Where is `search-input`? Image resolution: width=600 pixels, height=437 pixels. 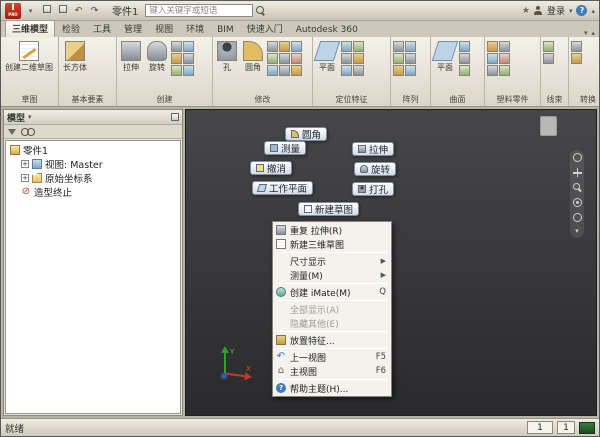
search-input is located at coordinates (199, 10).